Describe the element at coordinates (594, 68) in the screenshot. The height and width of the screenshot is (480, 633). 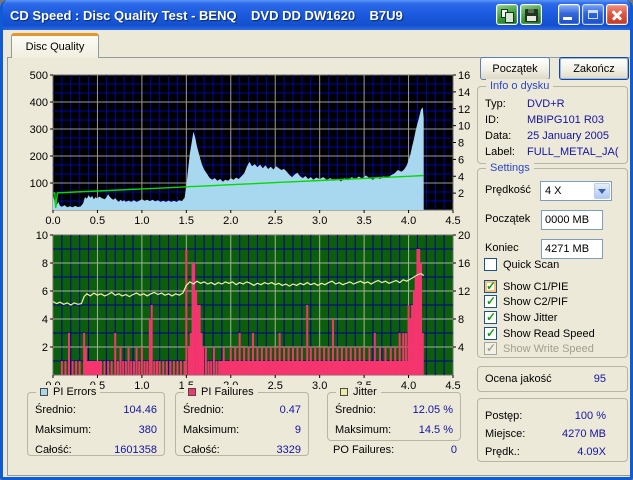
I see `stop-button: Zakończ` at that location.